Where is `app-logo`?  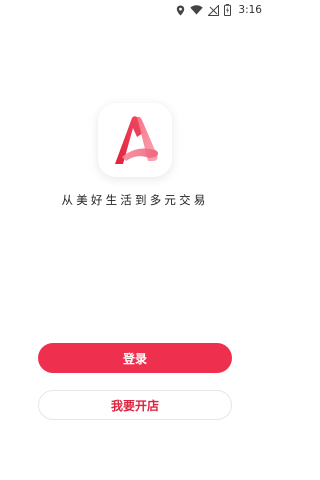 app-logo is located at coordinates (135, 140).